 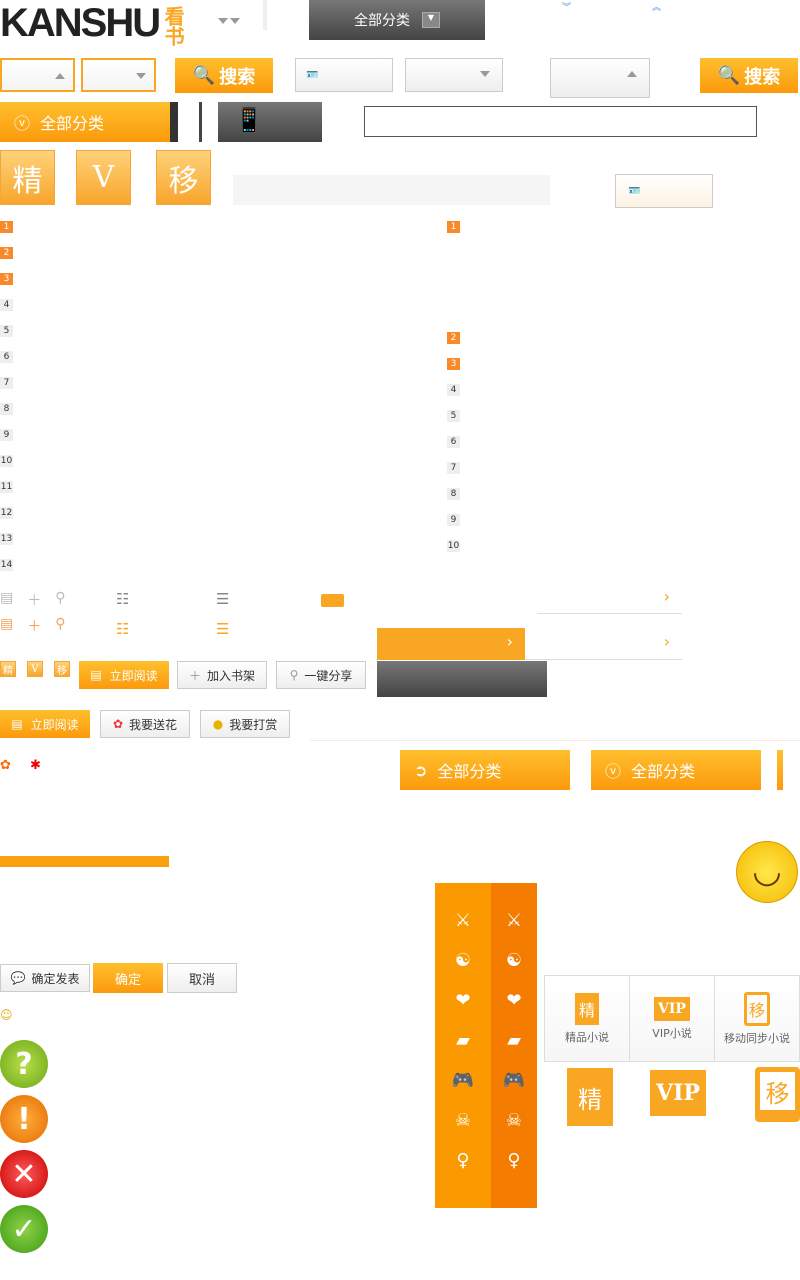 I want to click on vip-book-icon: VIP, so click(x=672, y=1008).